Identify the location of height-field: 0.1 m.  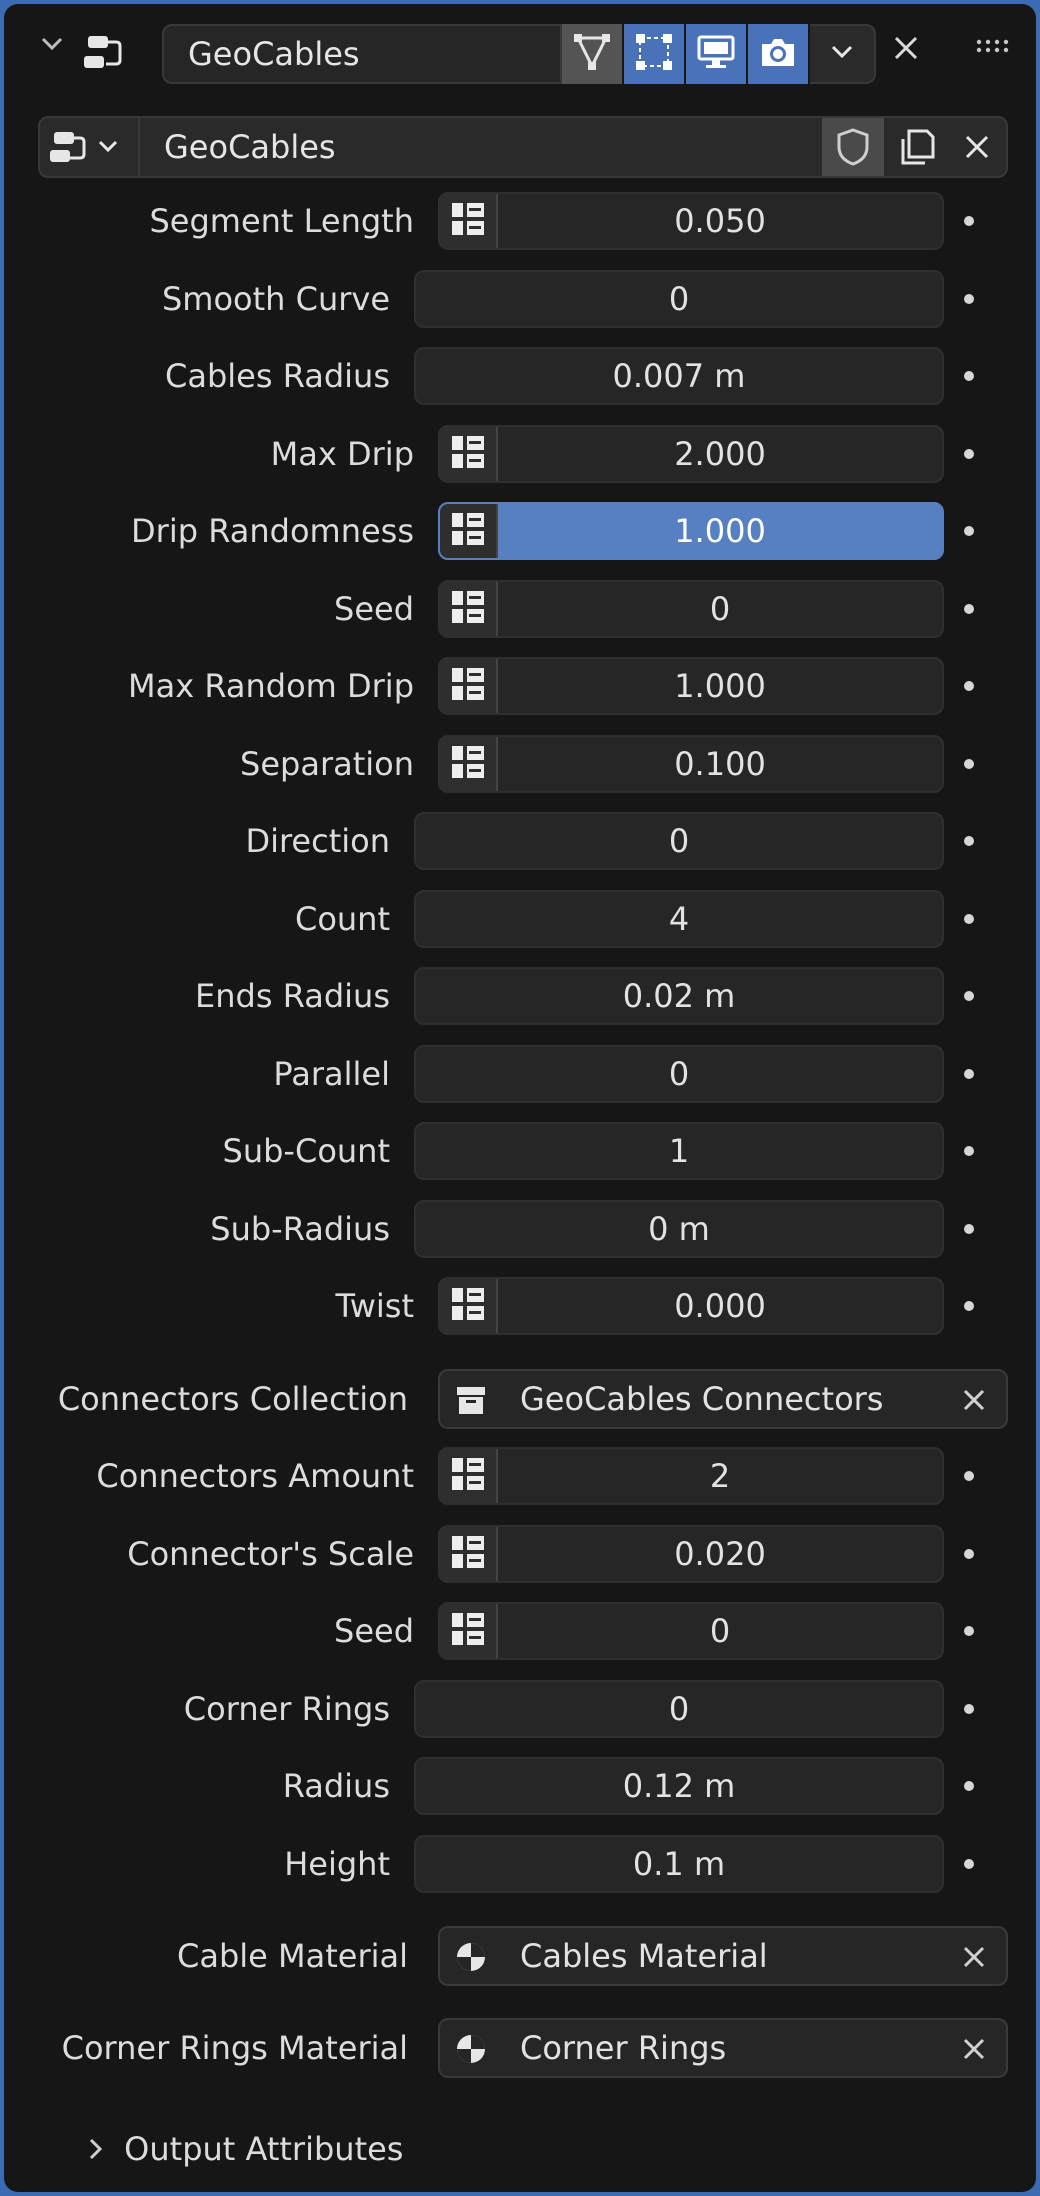
(679, 1863).